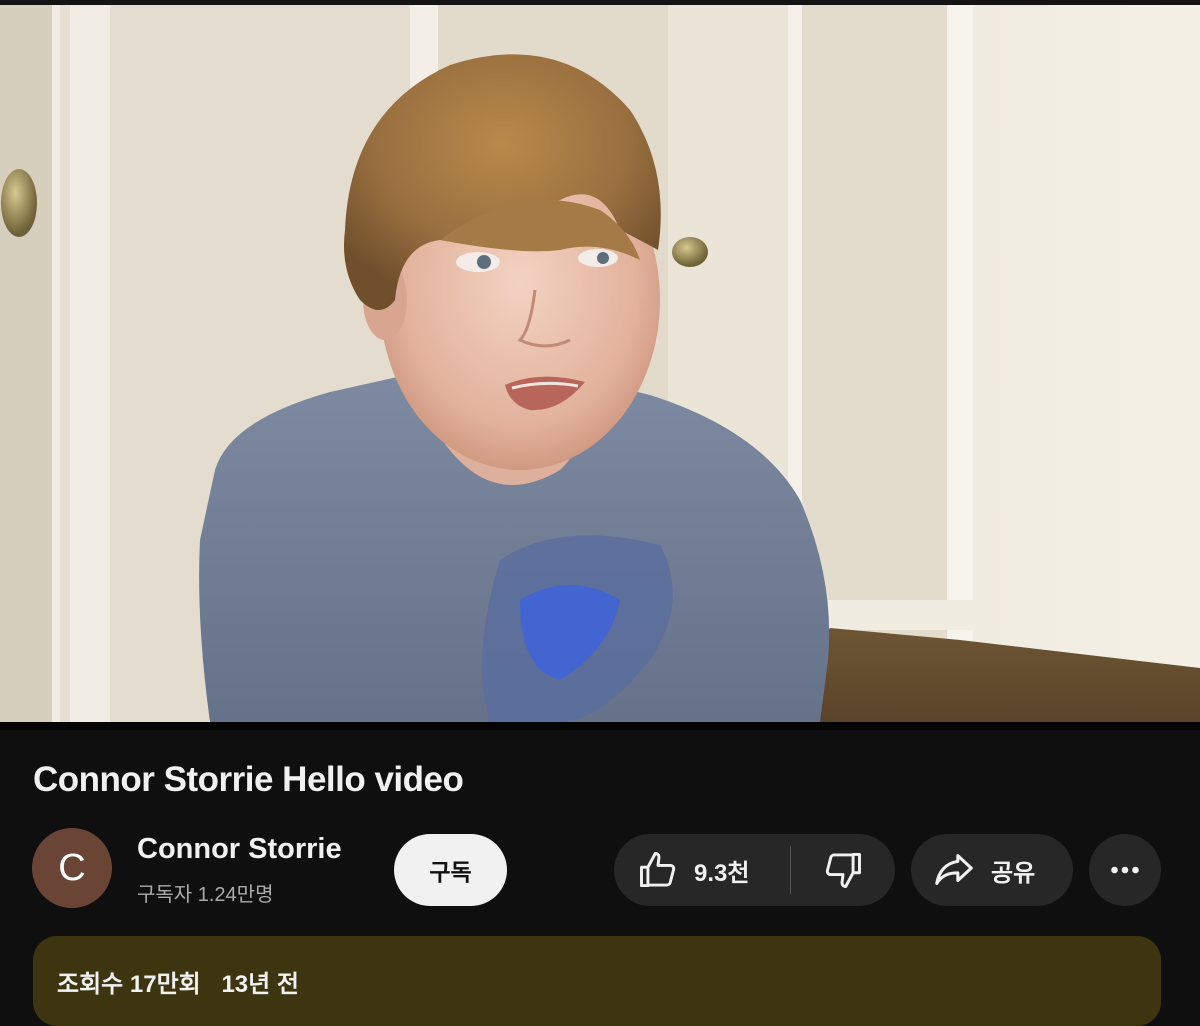 Image resolution: width=1200 pixels, height=1026 pixels. What do you see at coordinates (129, 984) in the screenshot?
I see `view-count: 조회수 17만회` at bounding box center [129, 984].